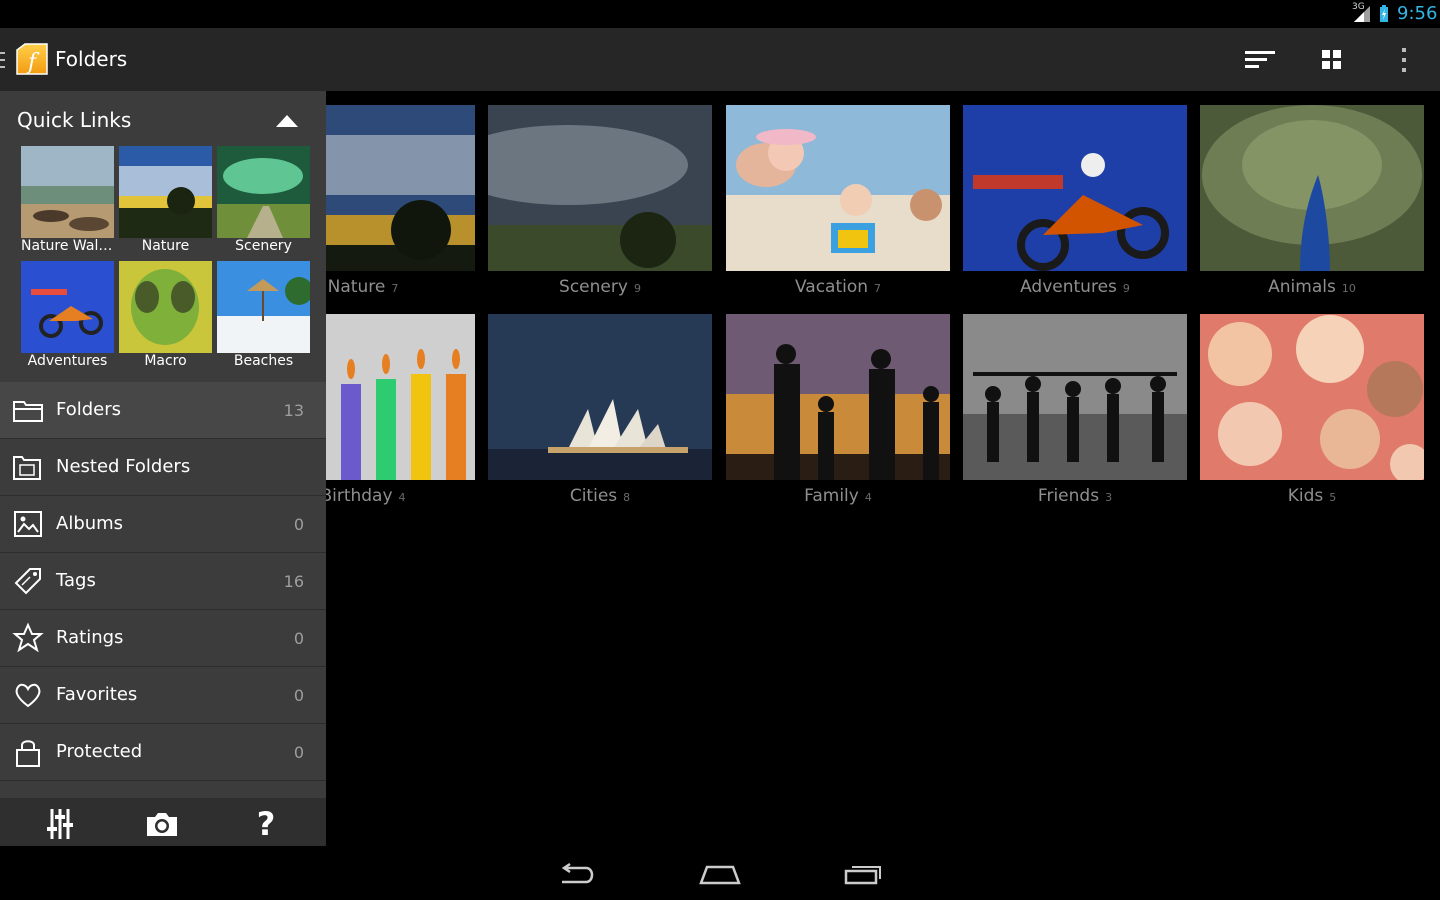 The width and height of the screenshot is (1440, 900). I want to click on home-button, so click(720, 874).